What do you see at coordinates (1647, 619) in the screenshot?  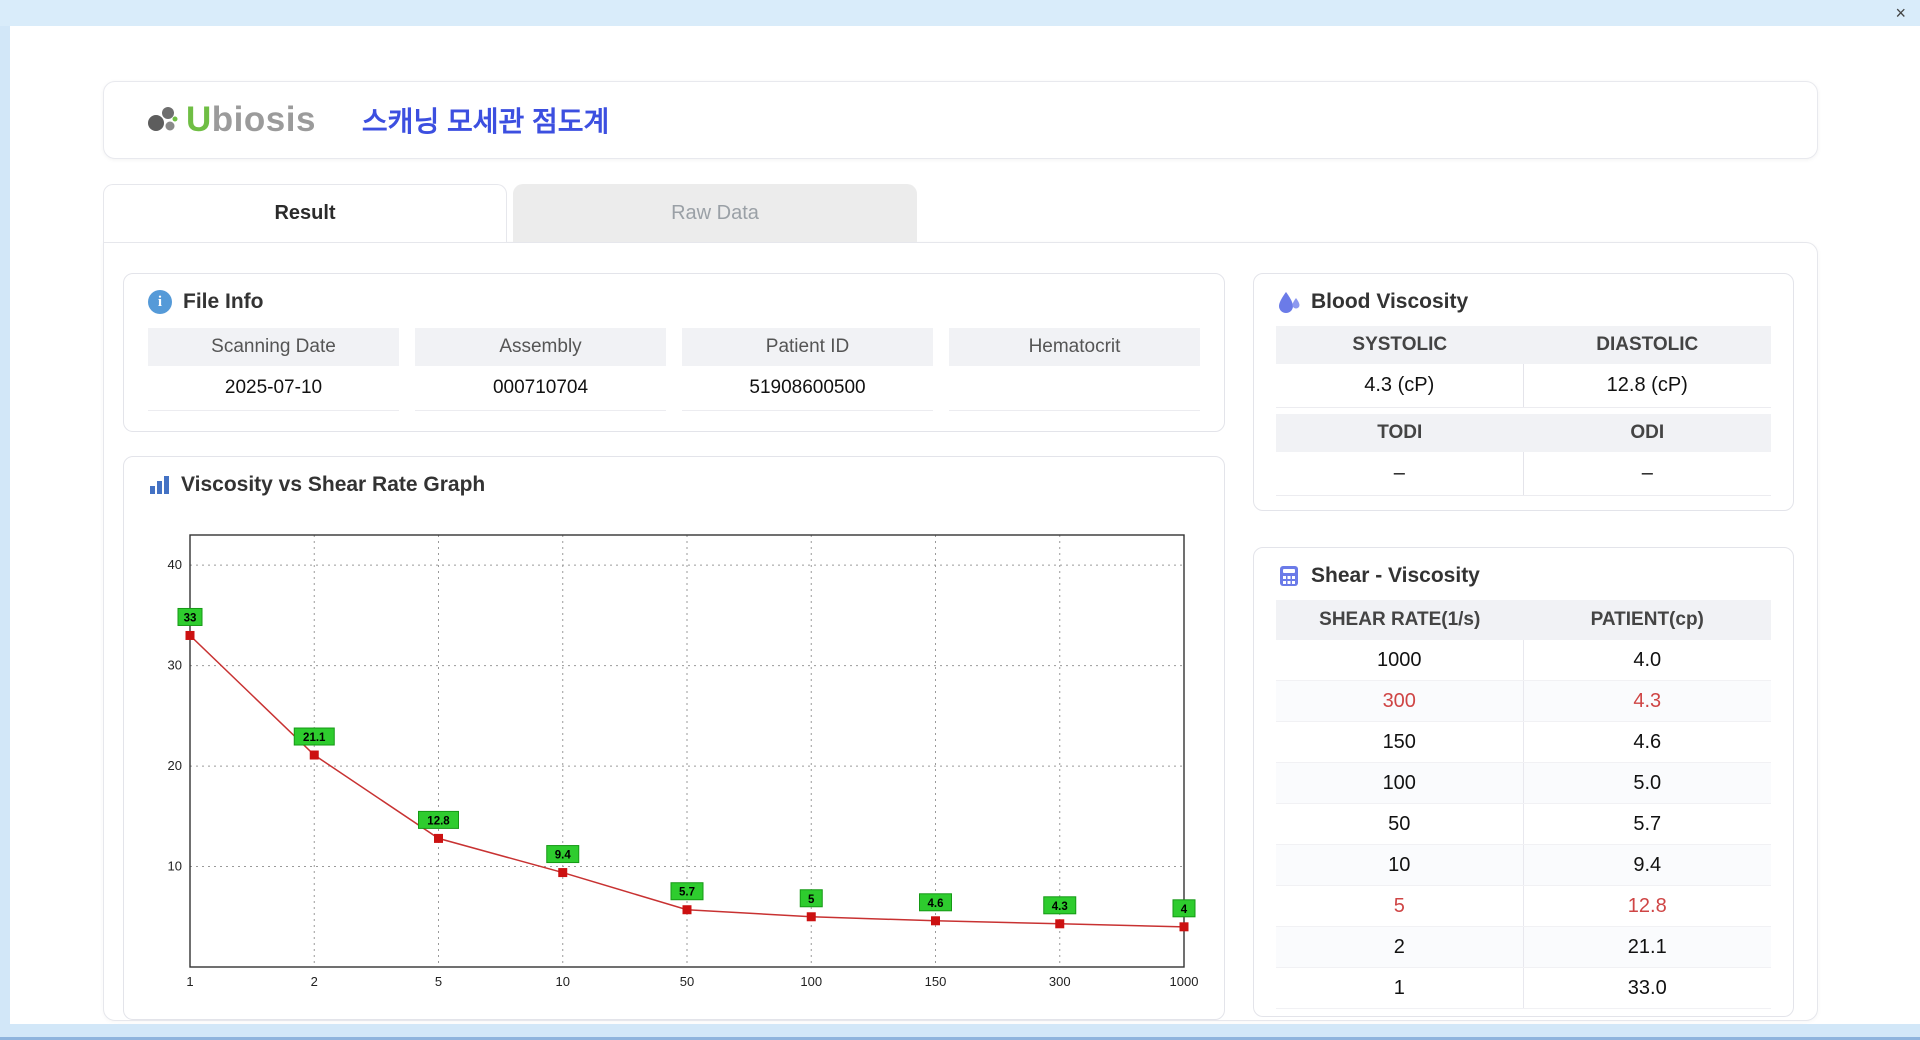 I see `patient-column-header: PATIENT(cp)` at bounding box center [1647, 619].